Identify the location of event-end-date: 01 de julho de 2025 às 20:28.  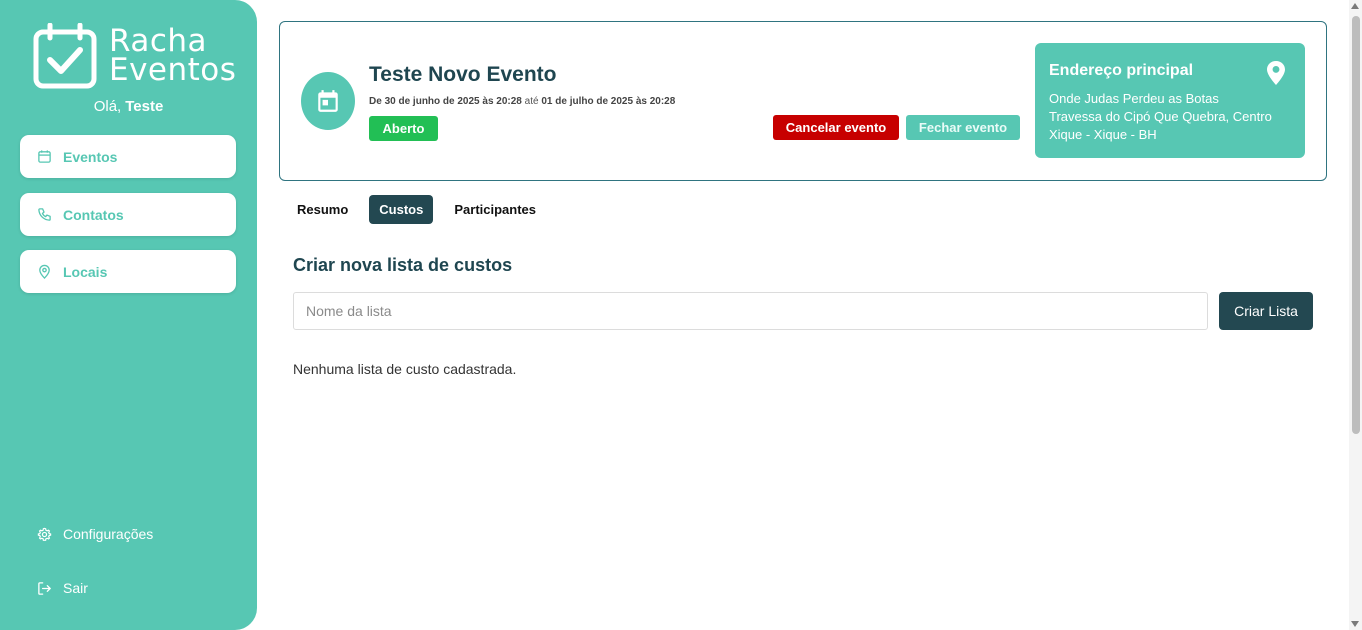
(608, 101).